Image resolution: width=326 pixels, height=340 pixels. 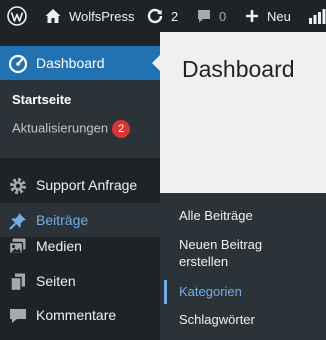 I want to click on current-item-indicator, so click(x=165, y=292).